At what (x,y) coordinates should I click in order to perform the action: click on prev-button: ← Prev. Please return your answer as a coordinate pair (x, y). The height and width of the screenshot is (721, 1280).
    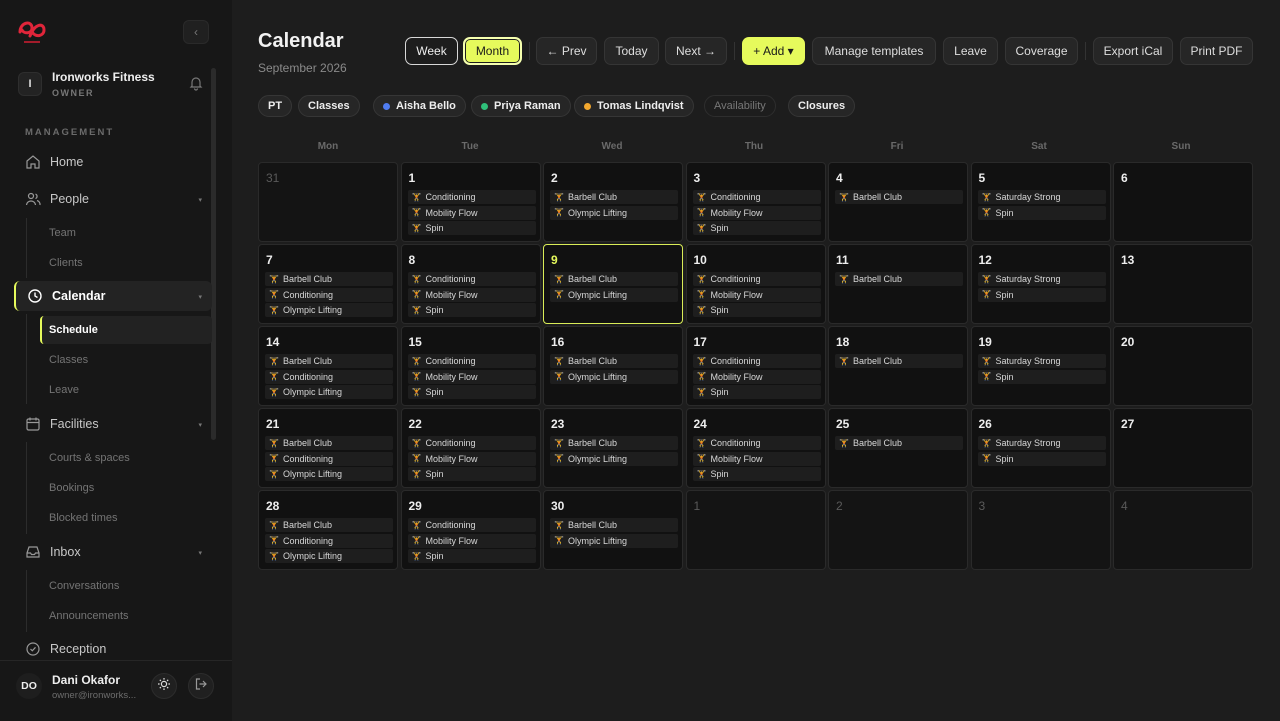
    Looking at the image, I should click on (566, 51).